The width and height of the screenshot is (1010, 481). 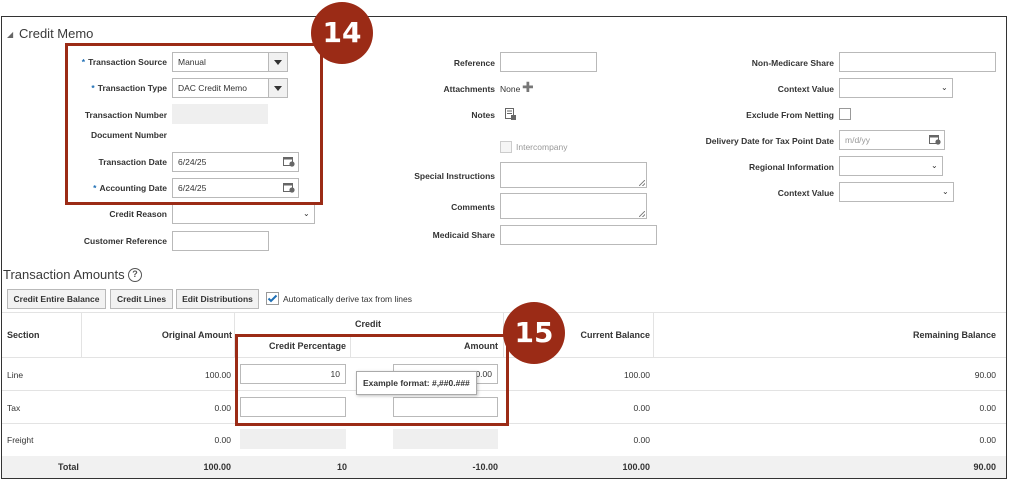 What do you see at coordinates (637, 375) in the screenshot?
I see `row-current-balance: 100.00` at bounding box center [637, 375].